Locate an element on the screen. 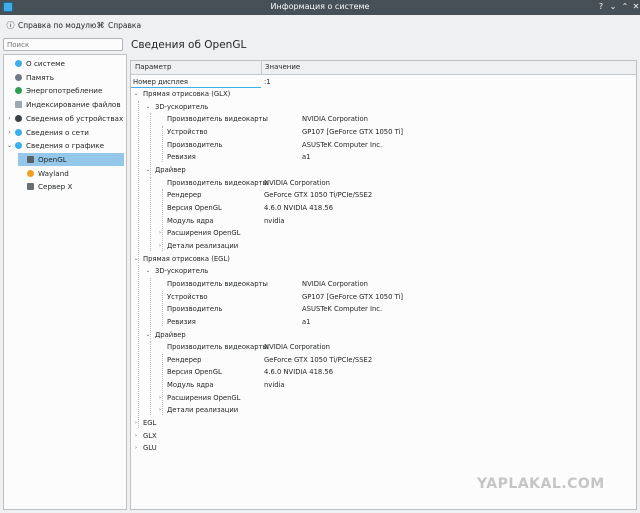 Image resolution: width=640 pixels, height=513 pixels. sidebar-item-label: Энергопотребление is located at coordinates (64, 91).